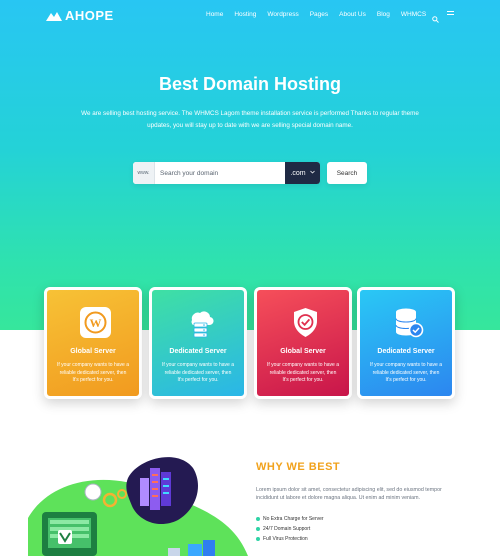 Image resolution: width=500 pixels, height=556 pixels. Describe the element at coordinates (305, 322) in the screenshot. I see `shield-check-icon` at that location.